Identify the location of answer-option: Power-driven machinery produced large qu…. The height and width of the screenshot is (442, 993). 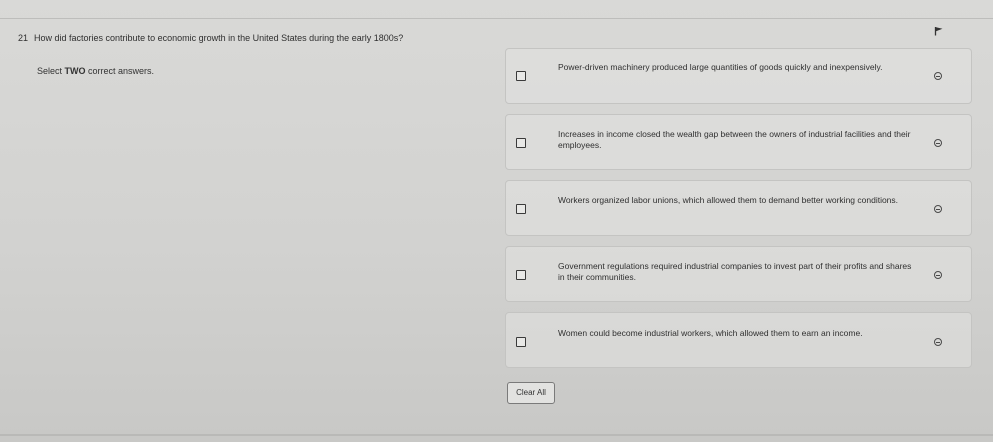
(738, 76).